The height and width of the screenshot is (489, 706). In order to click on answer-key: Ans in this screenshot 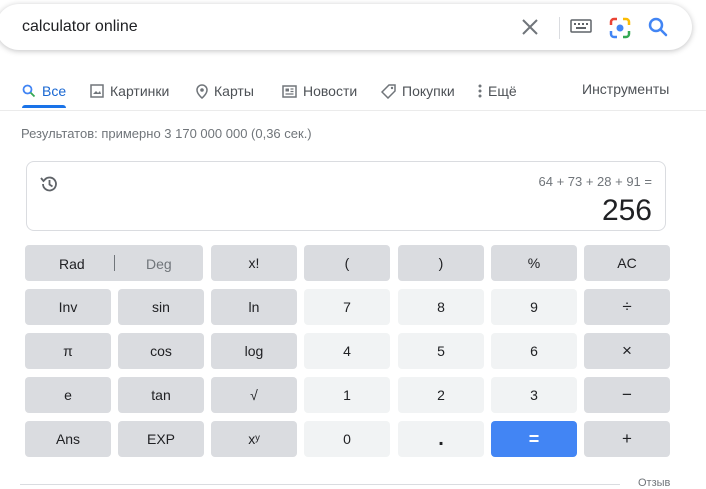, I will do `click(68, 439)`.